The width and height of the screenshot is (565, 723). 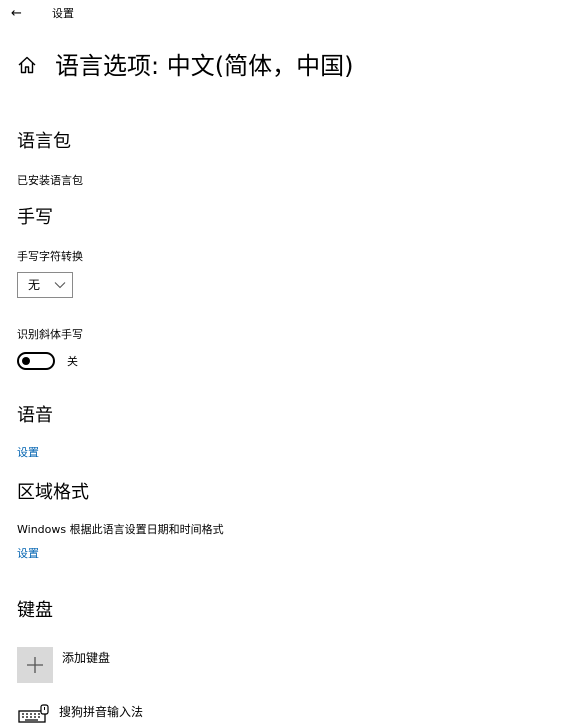 What do you see at coordinates (63, 13) in the screenshot?
I see `app-title: 设置` at bounding box center [63, 13].